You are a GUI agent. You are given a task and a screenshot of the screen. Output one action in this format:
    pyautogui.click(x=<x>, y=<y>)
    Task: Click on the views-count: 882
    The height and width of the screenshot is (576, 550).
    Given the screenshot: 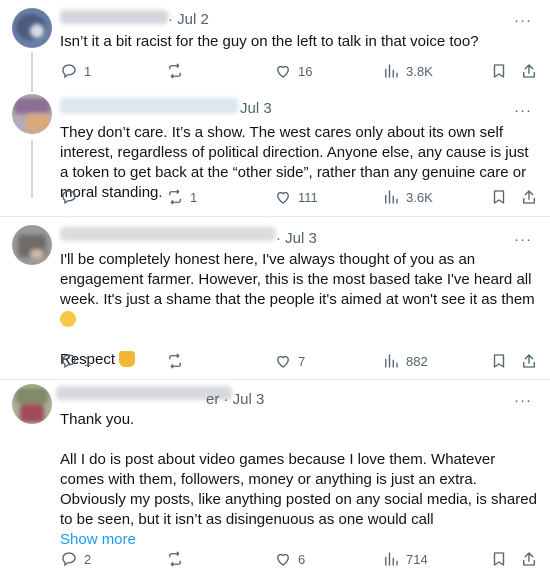 What is the action you would take?
    pyautogui.click(x=417, y=361)
    